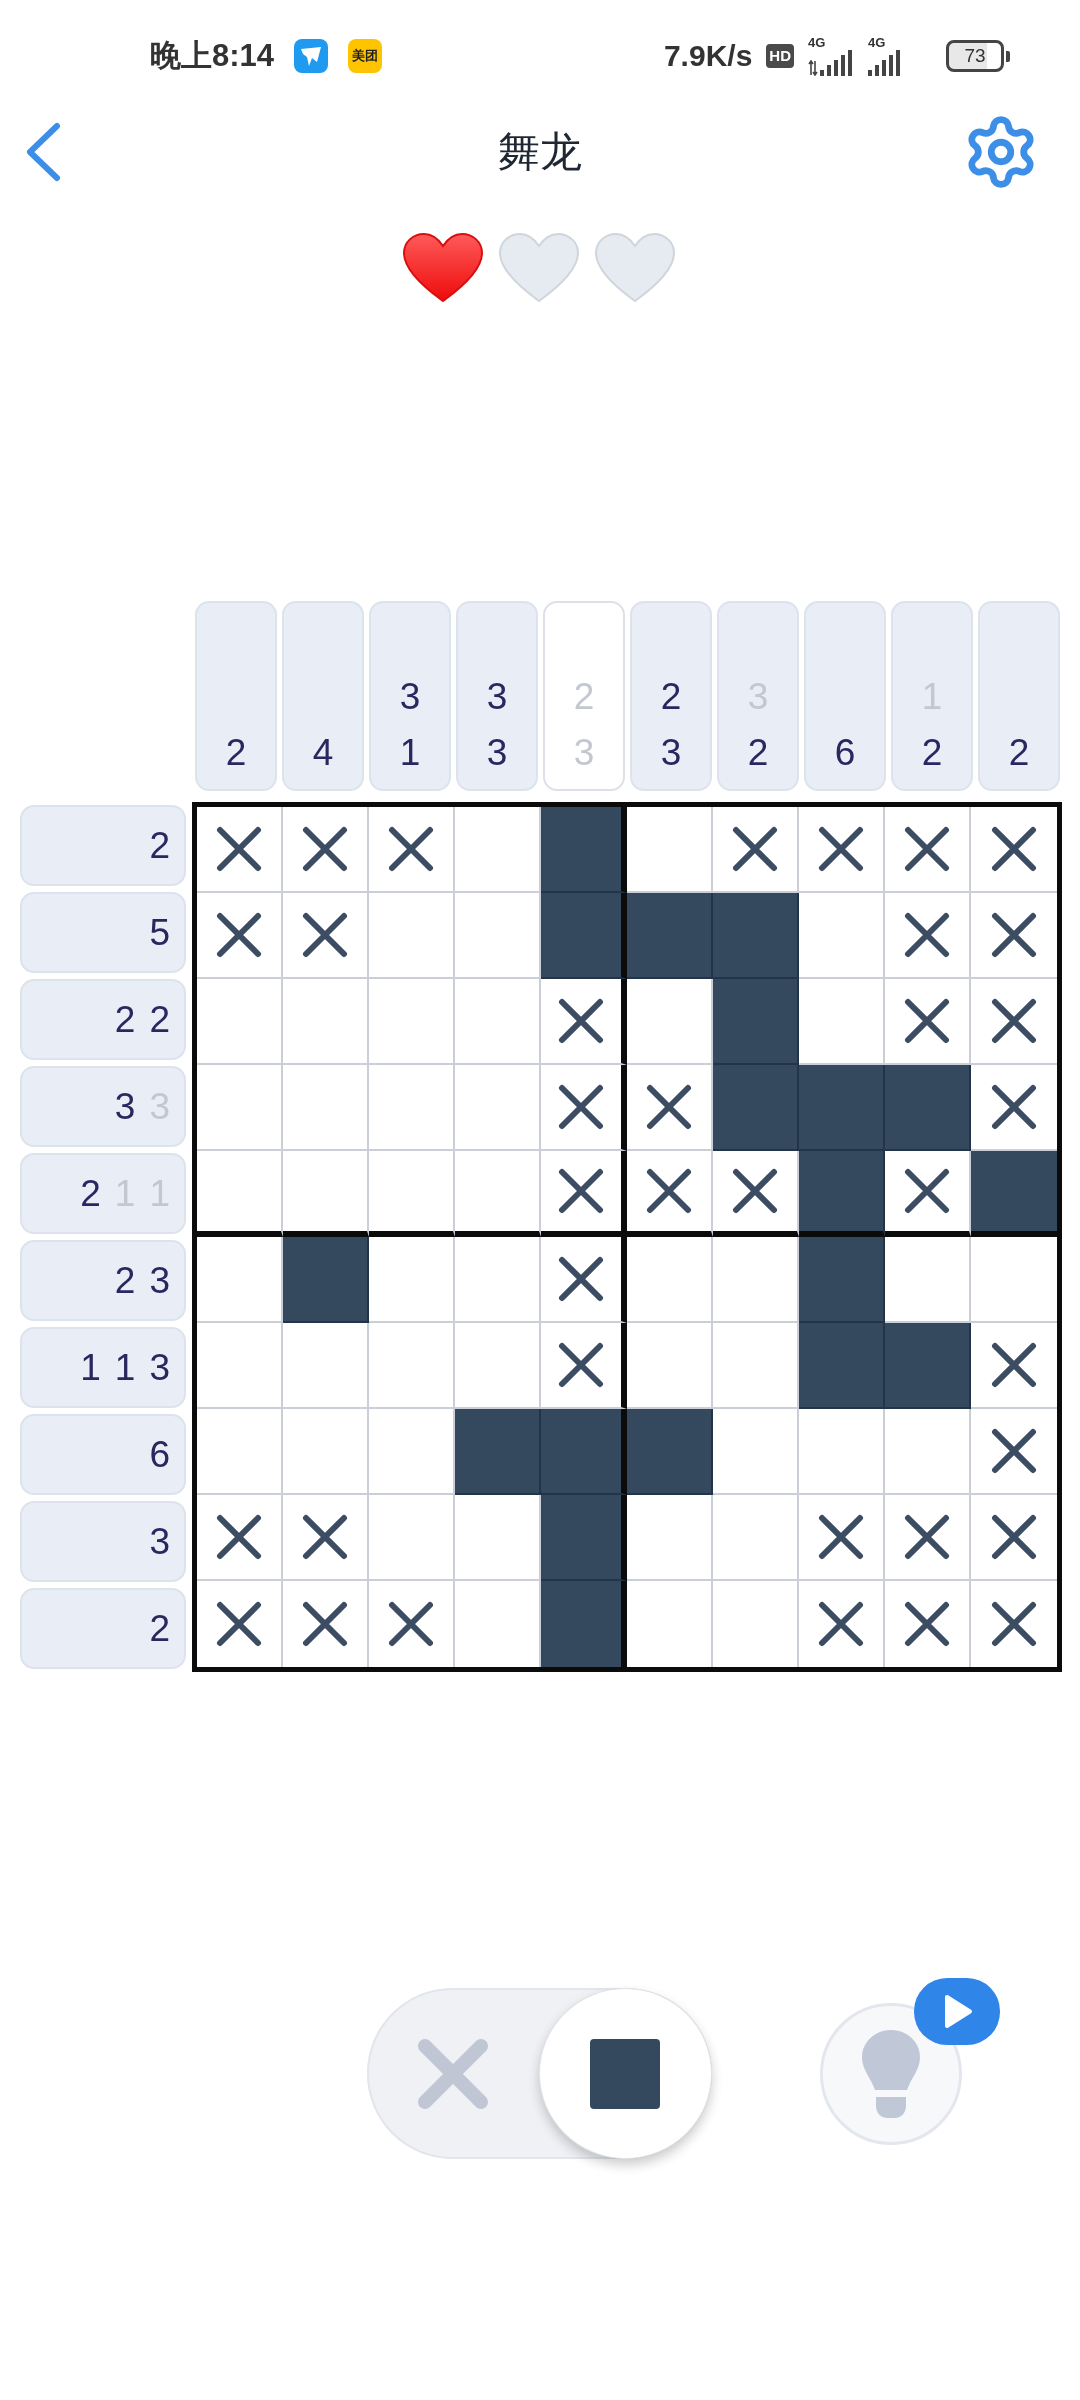 This screenshot has width=1080, height=2400. What do you see at coordinates (311, 56) in the screenshot?
I see `paper-plane-icon` at bounding box center [311, 56].